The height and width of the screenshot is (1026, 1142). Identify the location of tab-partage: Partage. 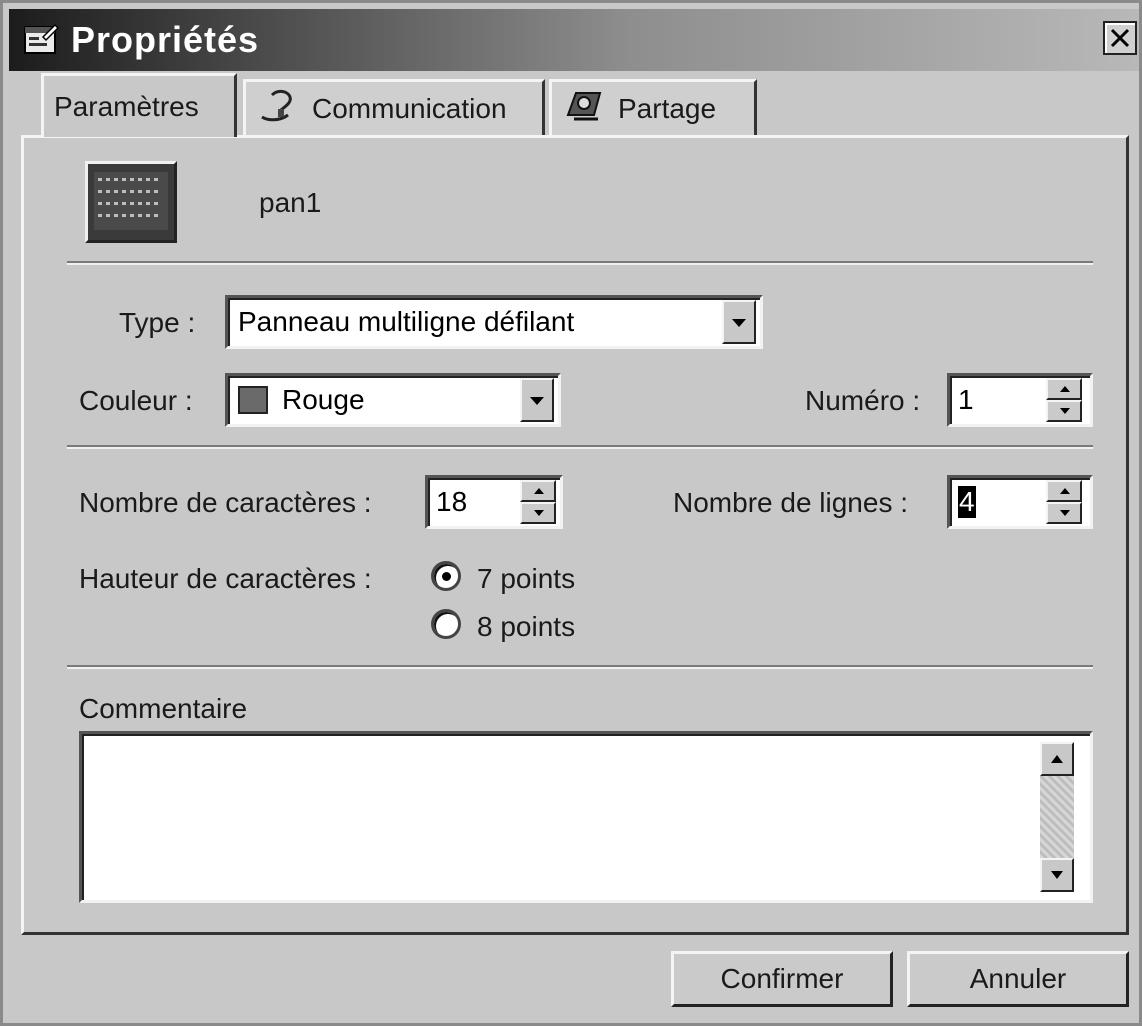
(653, 107).